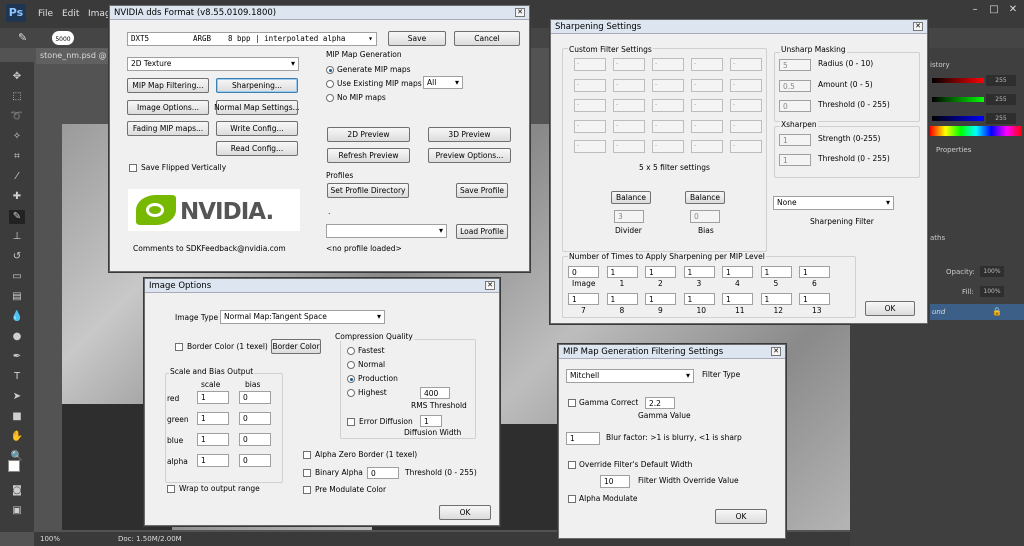 The width and height of the screenshot is (1024, 546). I want to click on wrap-checkbox, so click(171, 489).